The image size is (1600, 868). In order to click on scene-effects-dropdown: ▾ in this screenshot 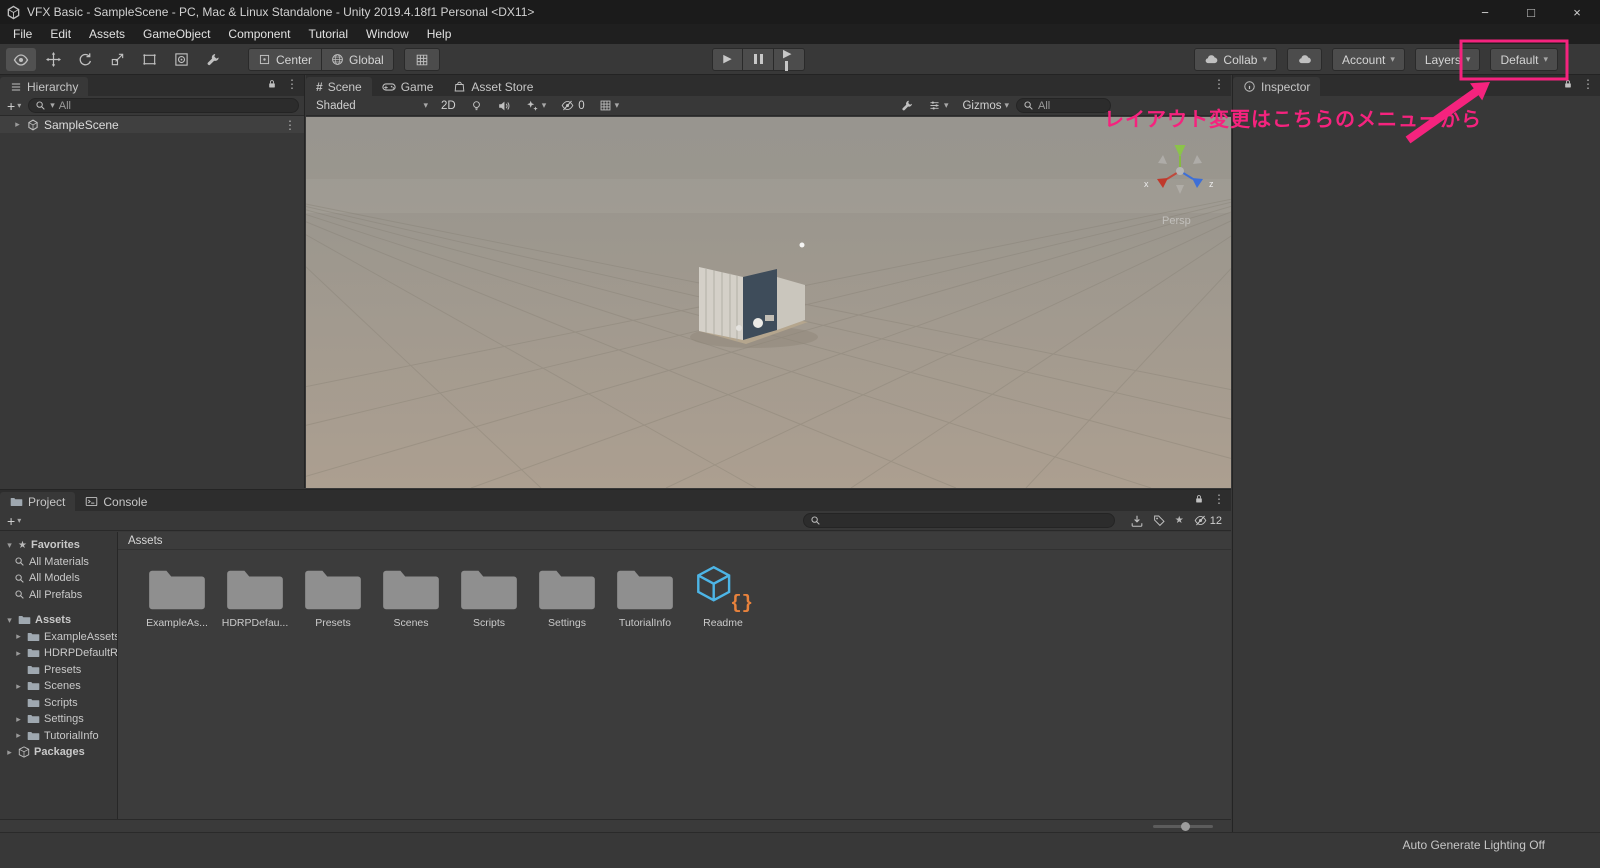, I will do `click(536, 105)`.